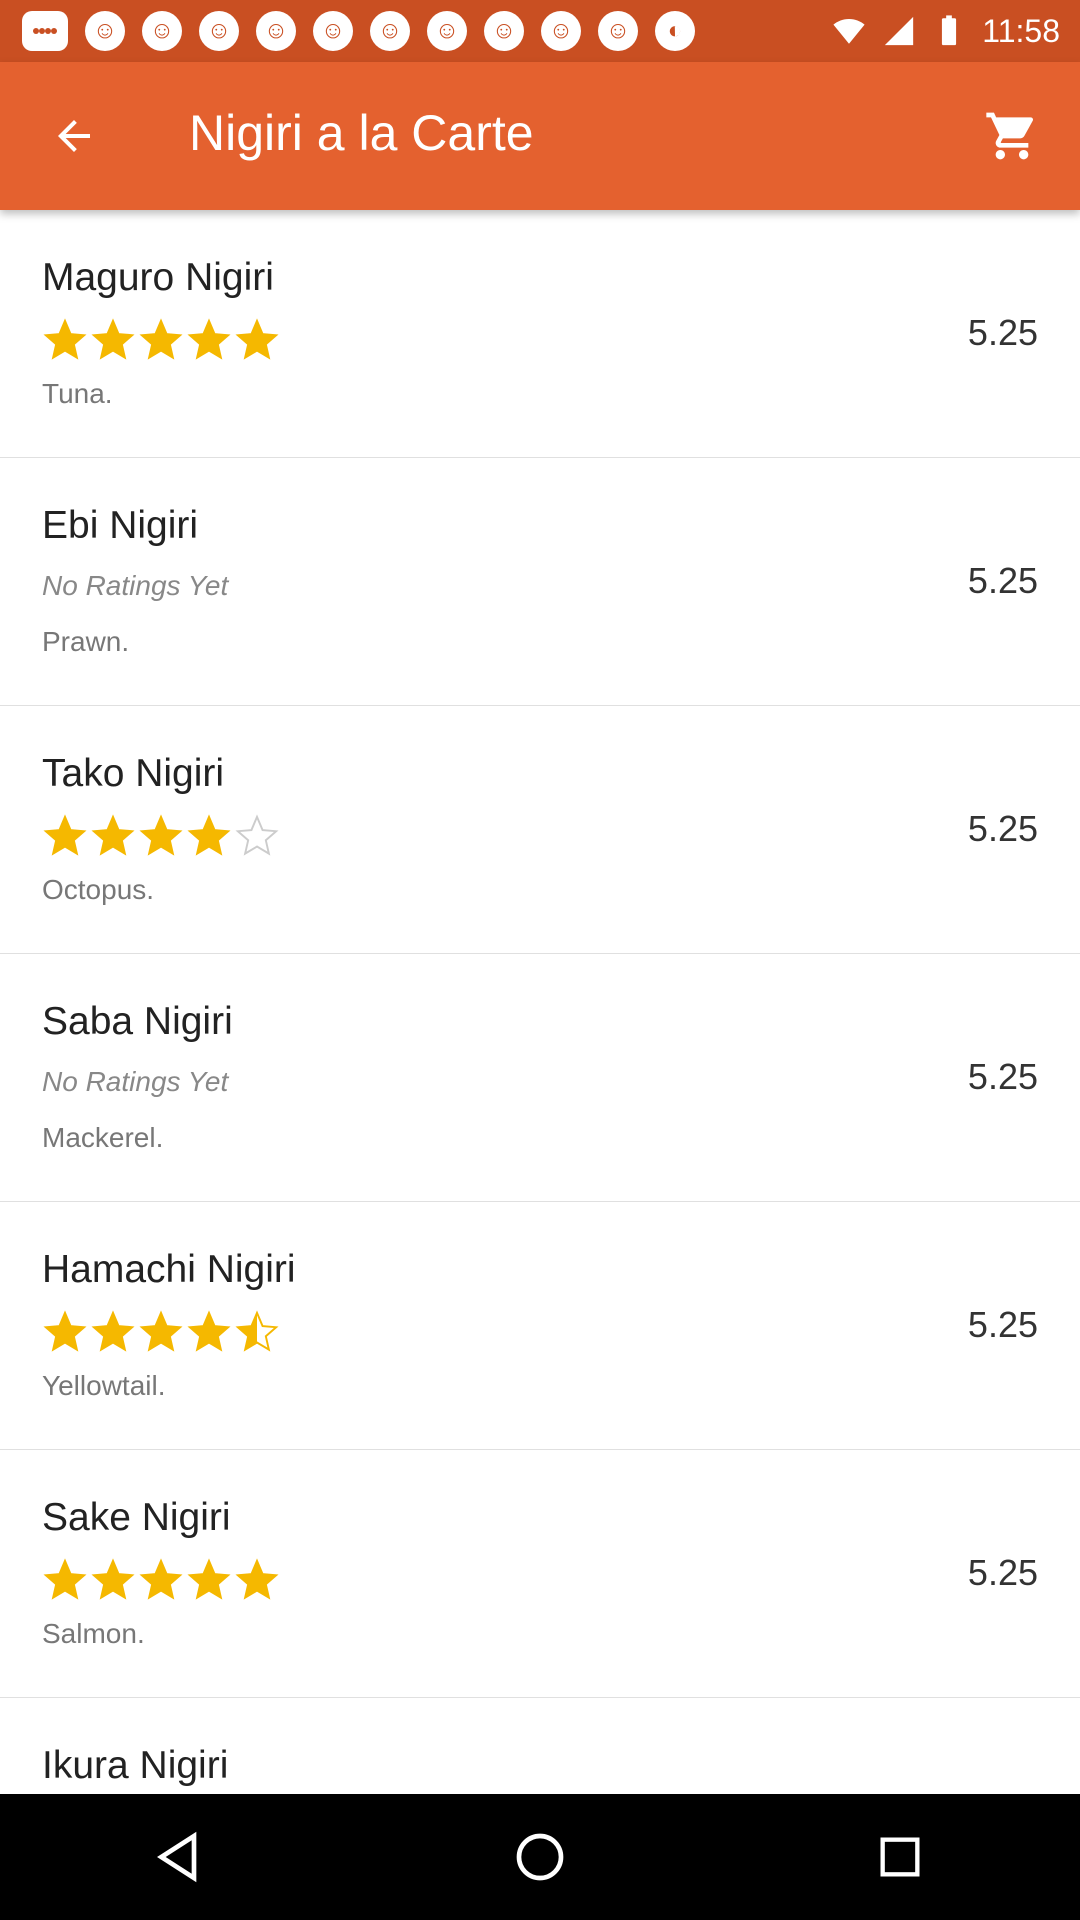 The image size is (1080, 1920). I want to click on item-name: Sake Nigiri, so click(136, 1517).